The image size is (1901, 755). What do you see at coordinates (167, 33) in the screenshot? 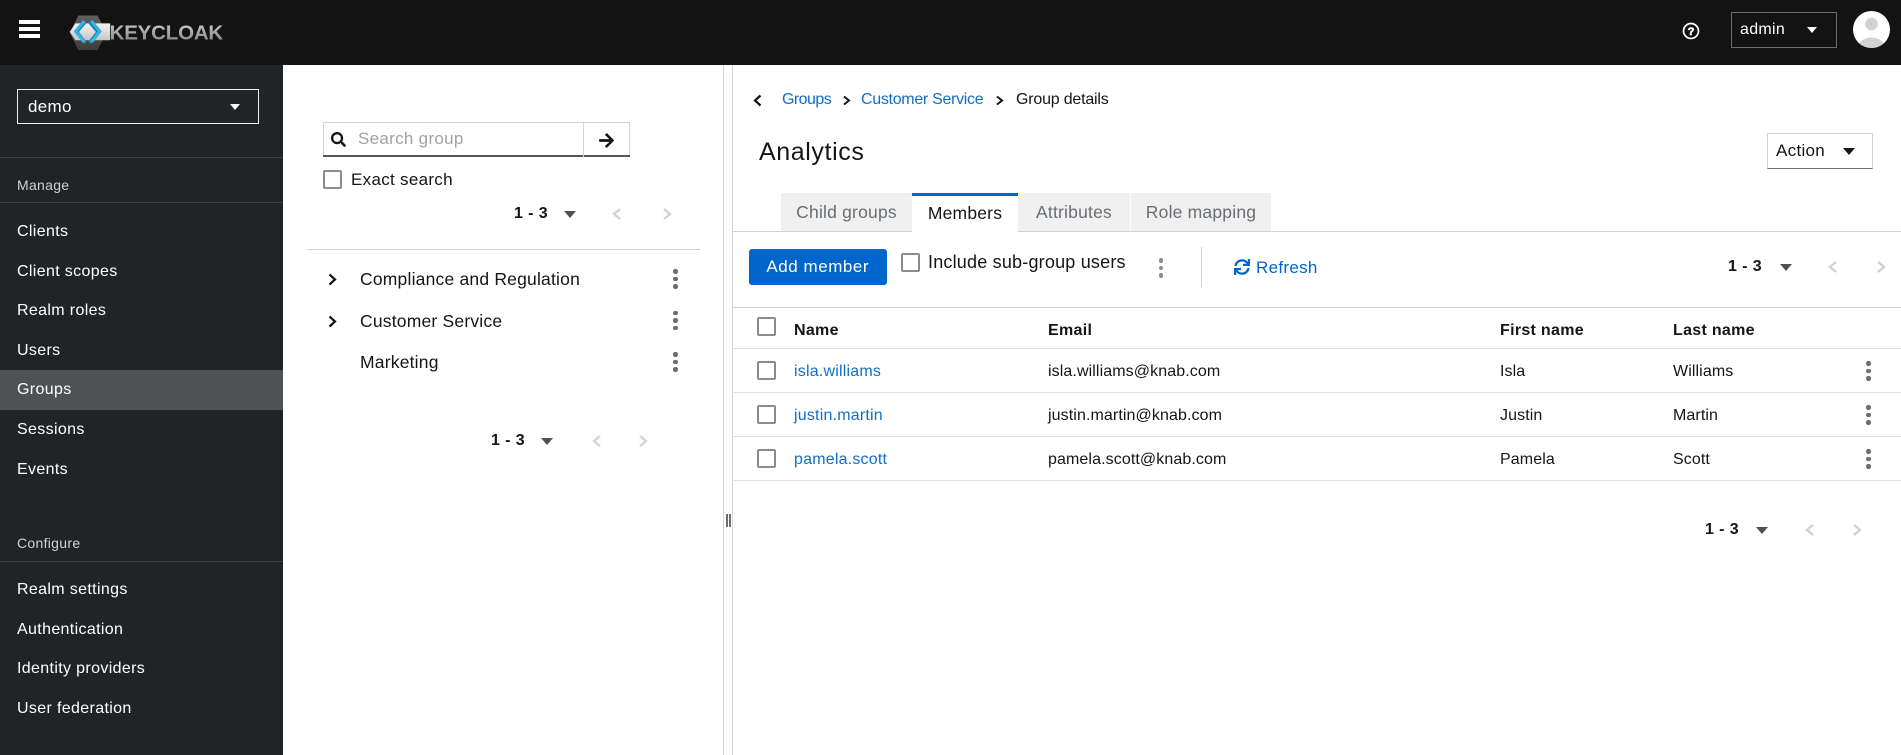
I see `svg-text: KEYCLOAK` at bounding box center [167, 33].